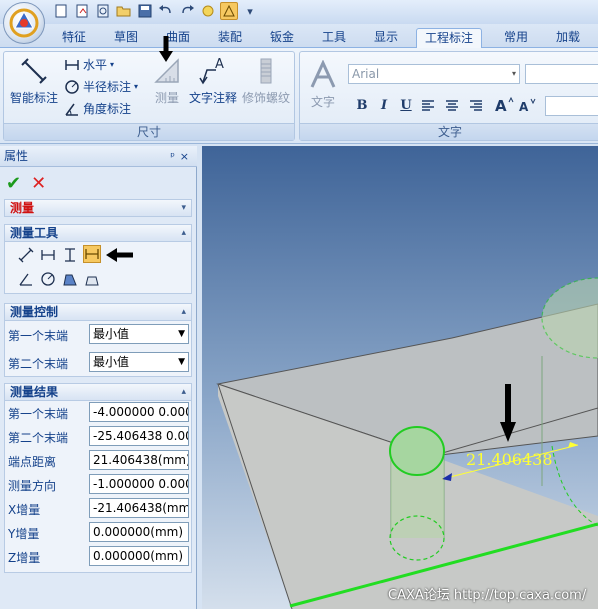  What do you see at coordinates (38, 183) in the screenshot?
I see `cancel-button: ✕` at bounding box center [38, 183].